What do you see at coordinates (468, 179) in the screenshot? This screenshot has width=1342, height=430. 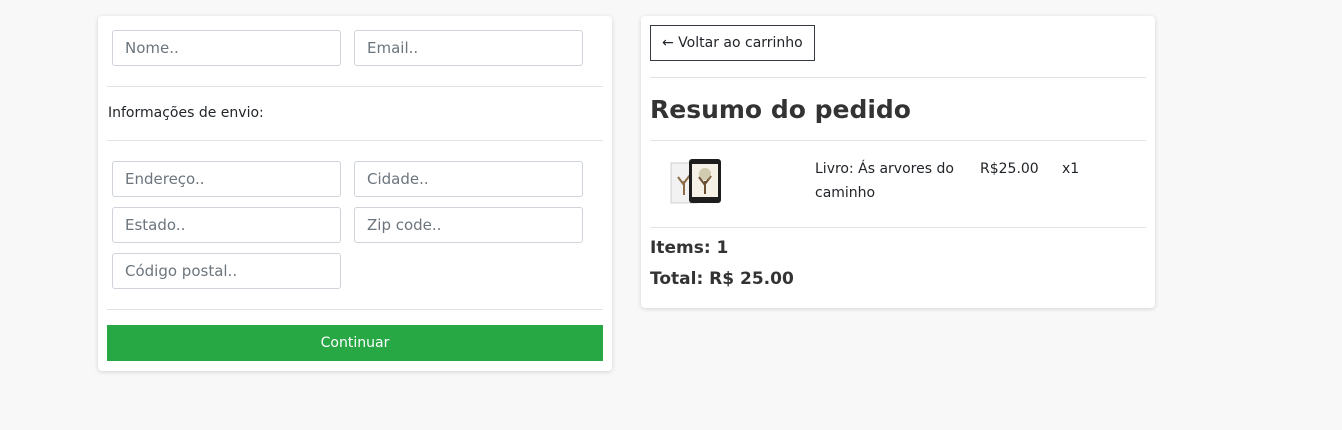 I see `city-field` at bounding box center [468, 179].